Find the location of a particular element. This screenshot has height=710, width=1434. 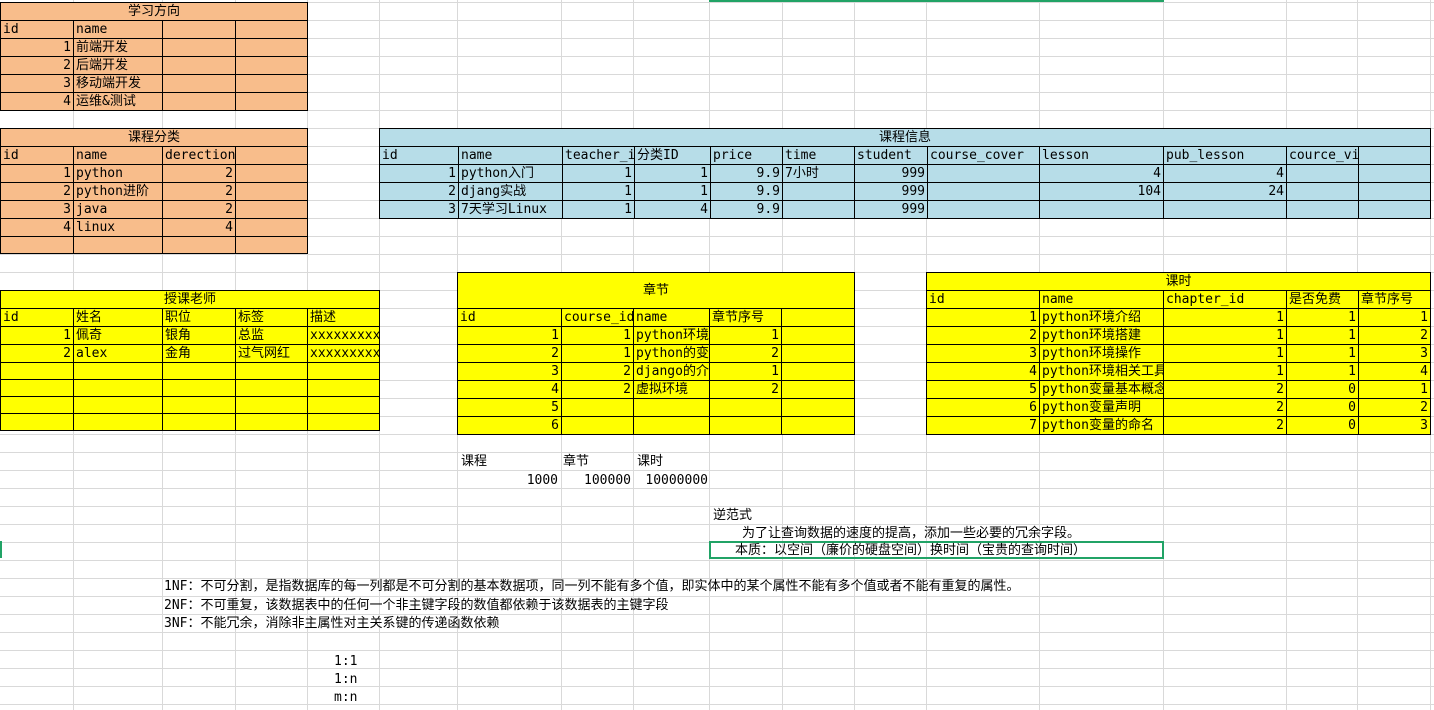

header-cell: 描述 is located at coordinates (343, 317).